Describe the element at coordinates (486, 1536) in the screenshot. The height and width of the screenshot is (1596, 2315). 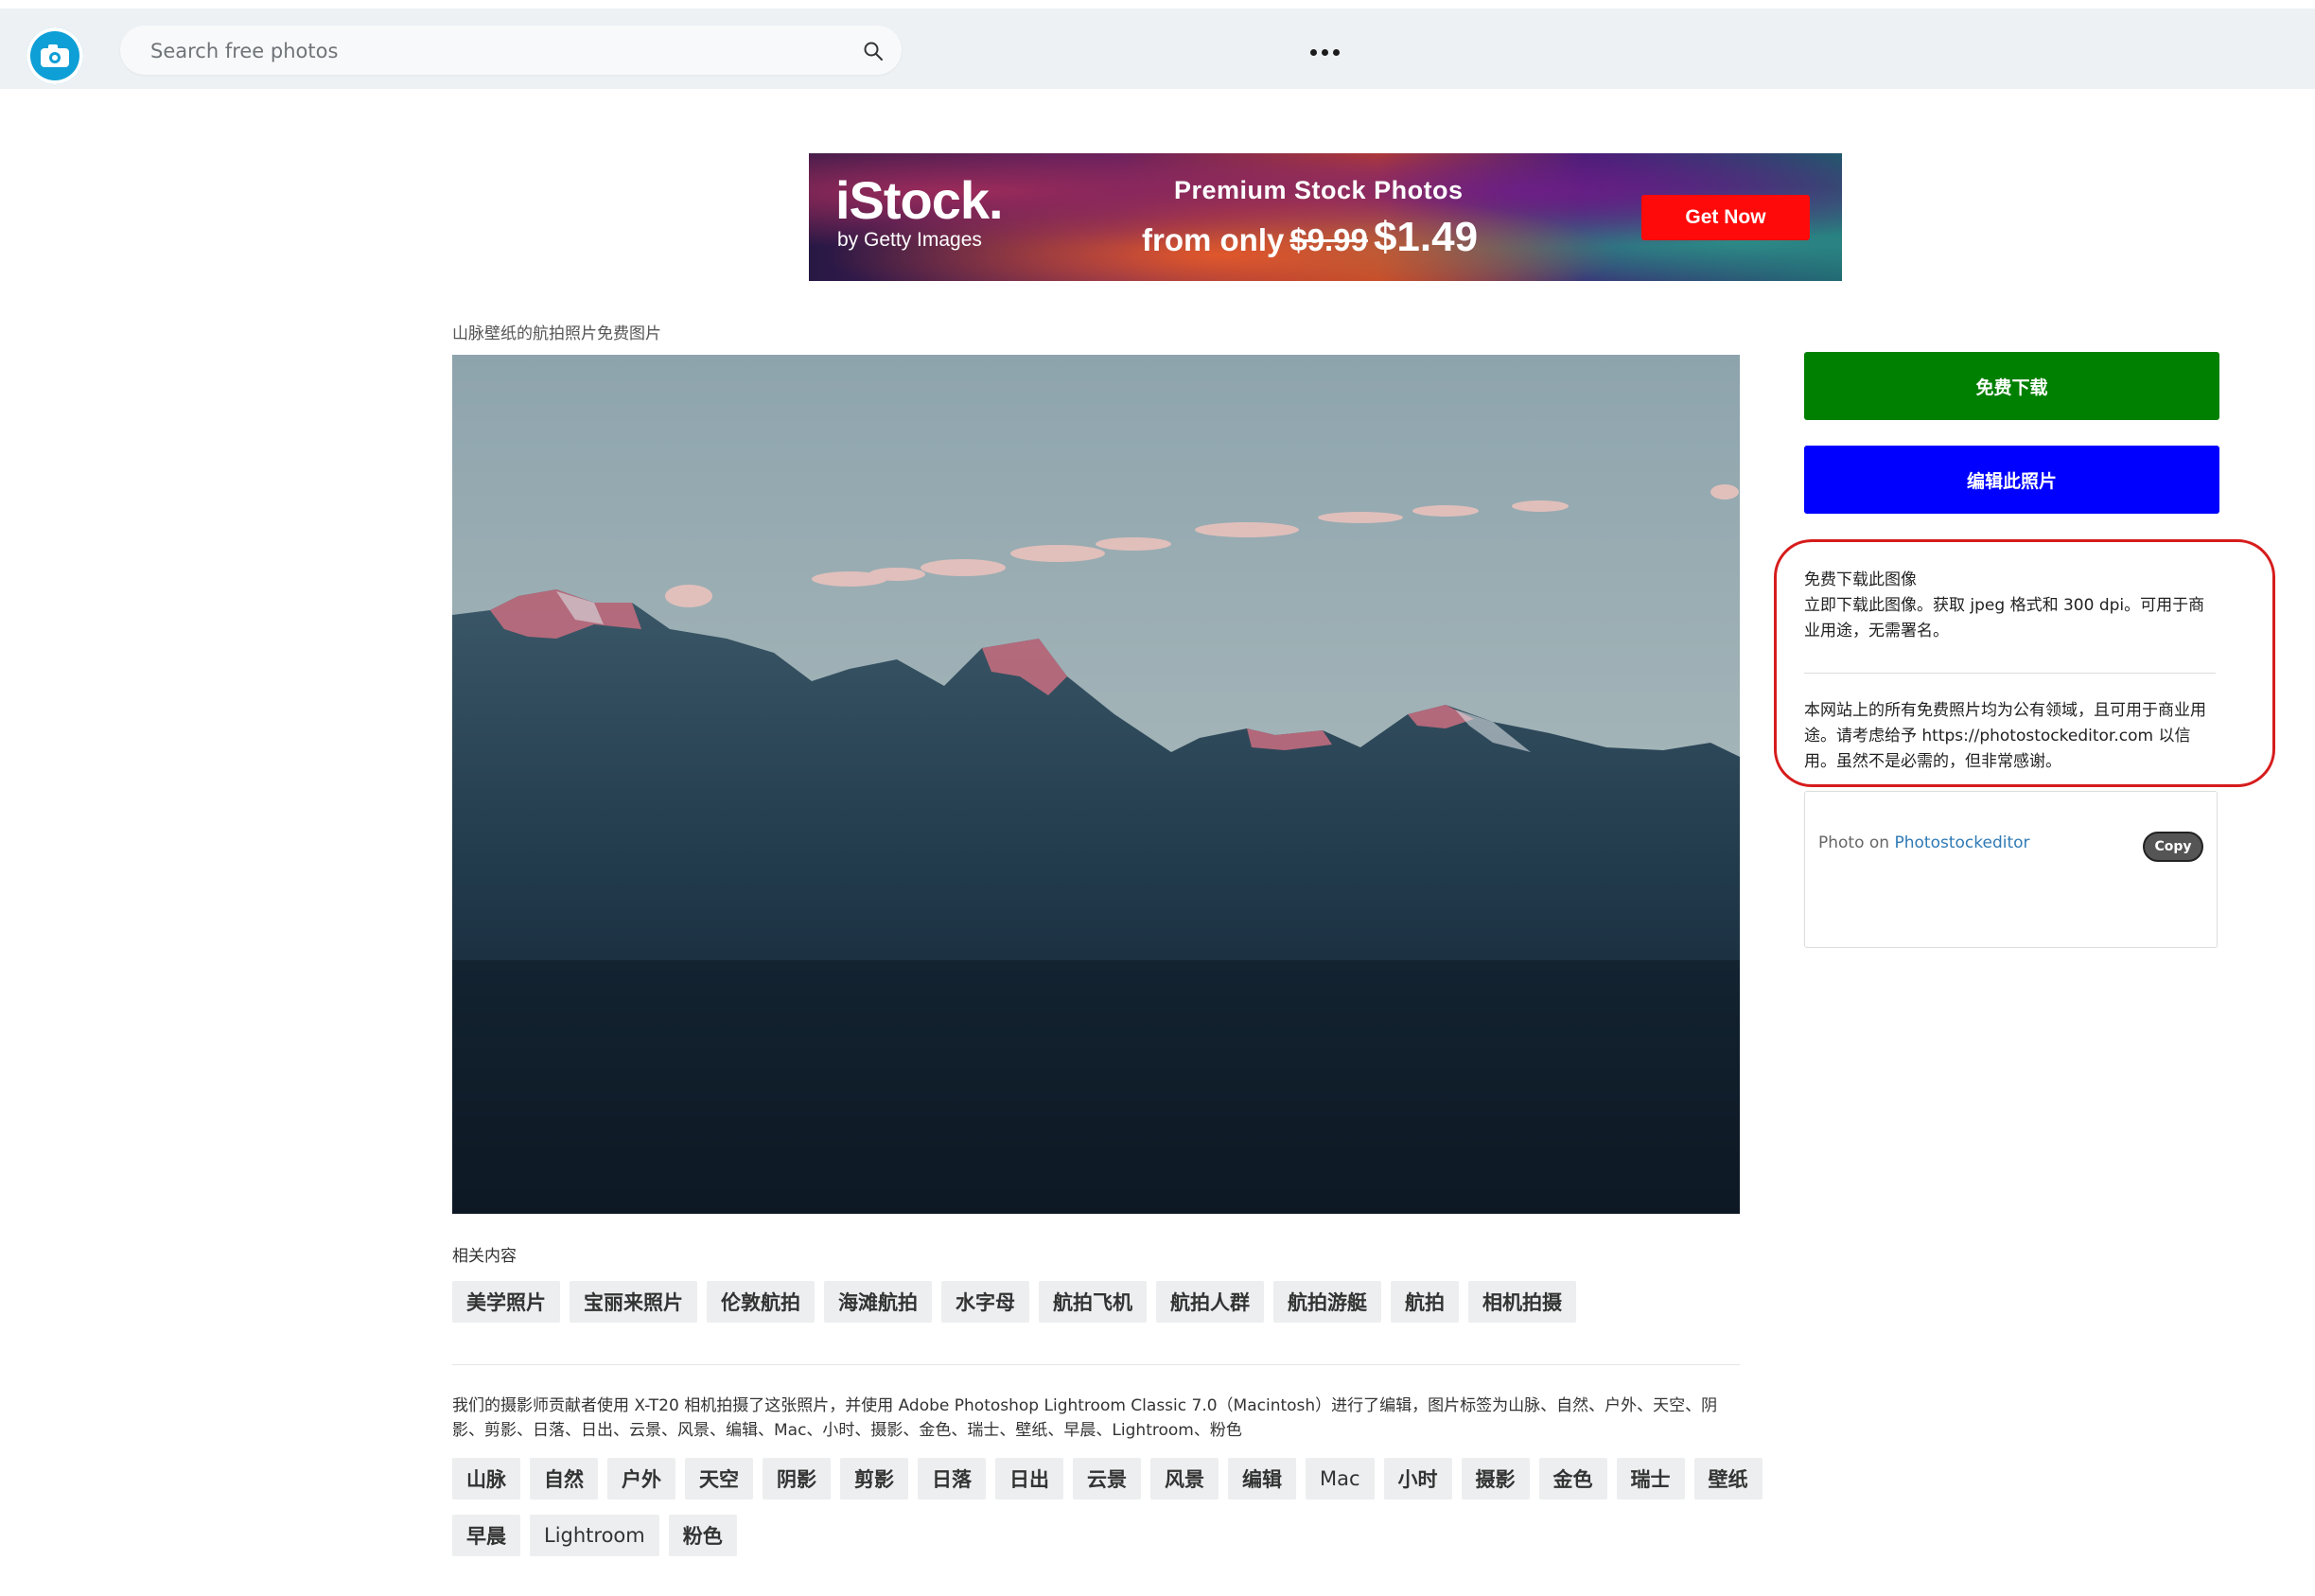
I see `photo-tag: 早晨` at that location.